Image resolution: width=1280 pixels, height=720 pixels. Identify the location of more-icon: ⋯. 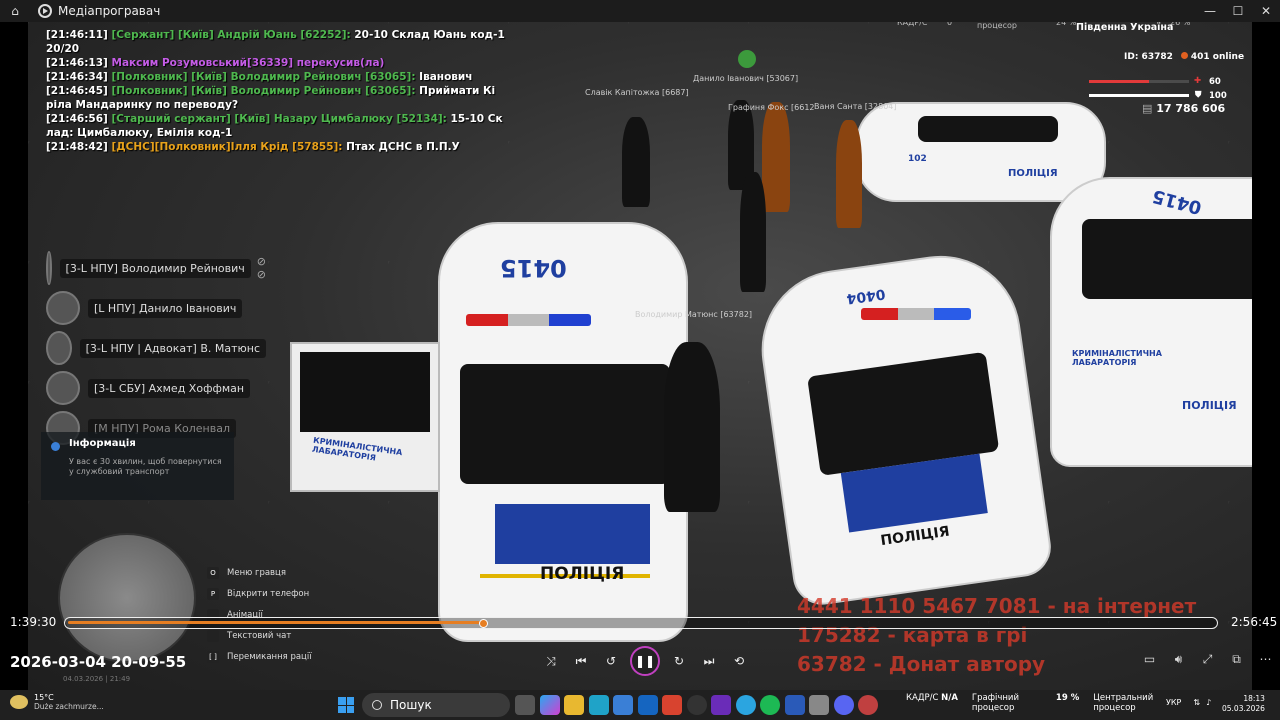
(1265, 659).